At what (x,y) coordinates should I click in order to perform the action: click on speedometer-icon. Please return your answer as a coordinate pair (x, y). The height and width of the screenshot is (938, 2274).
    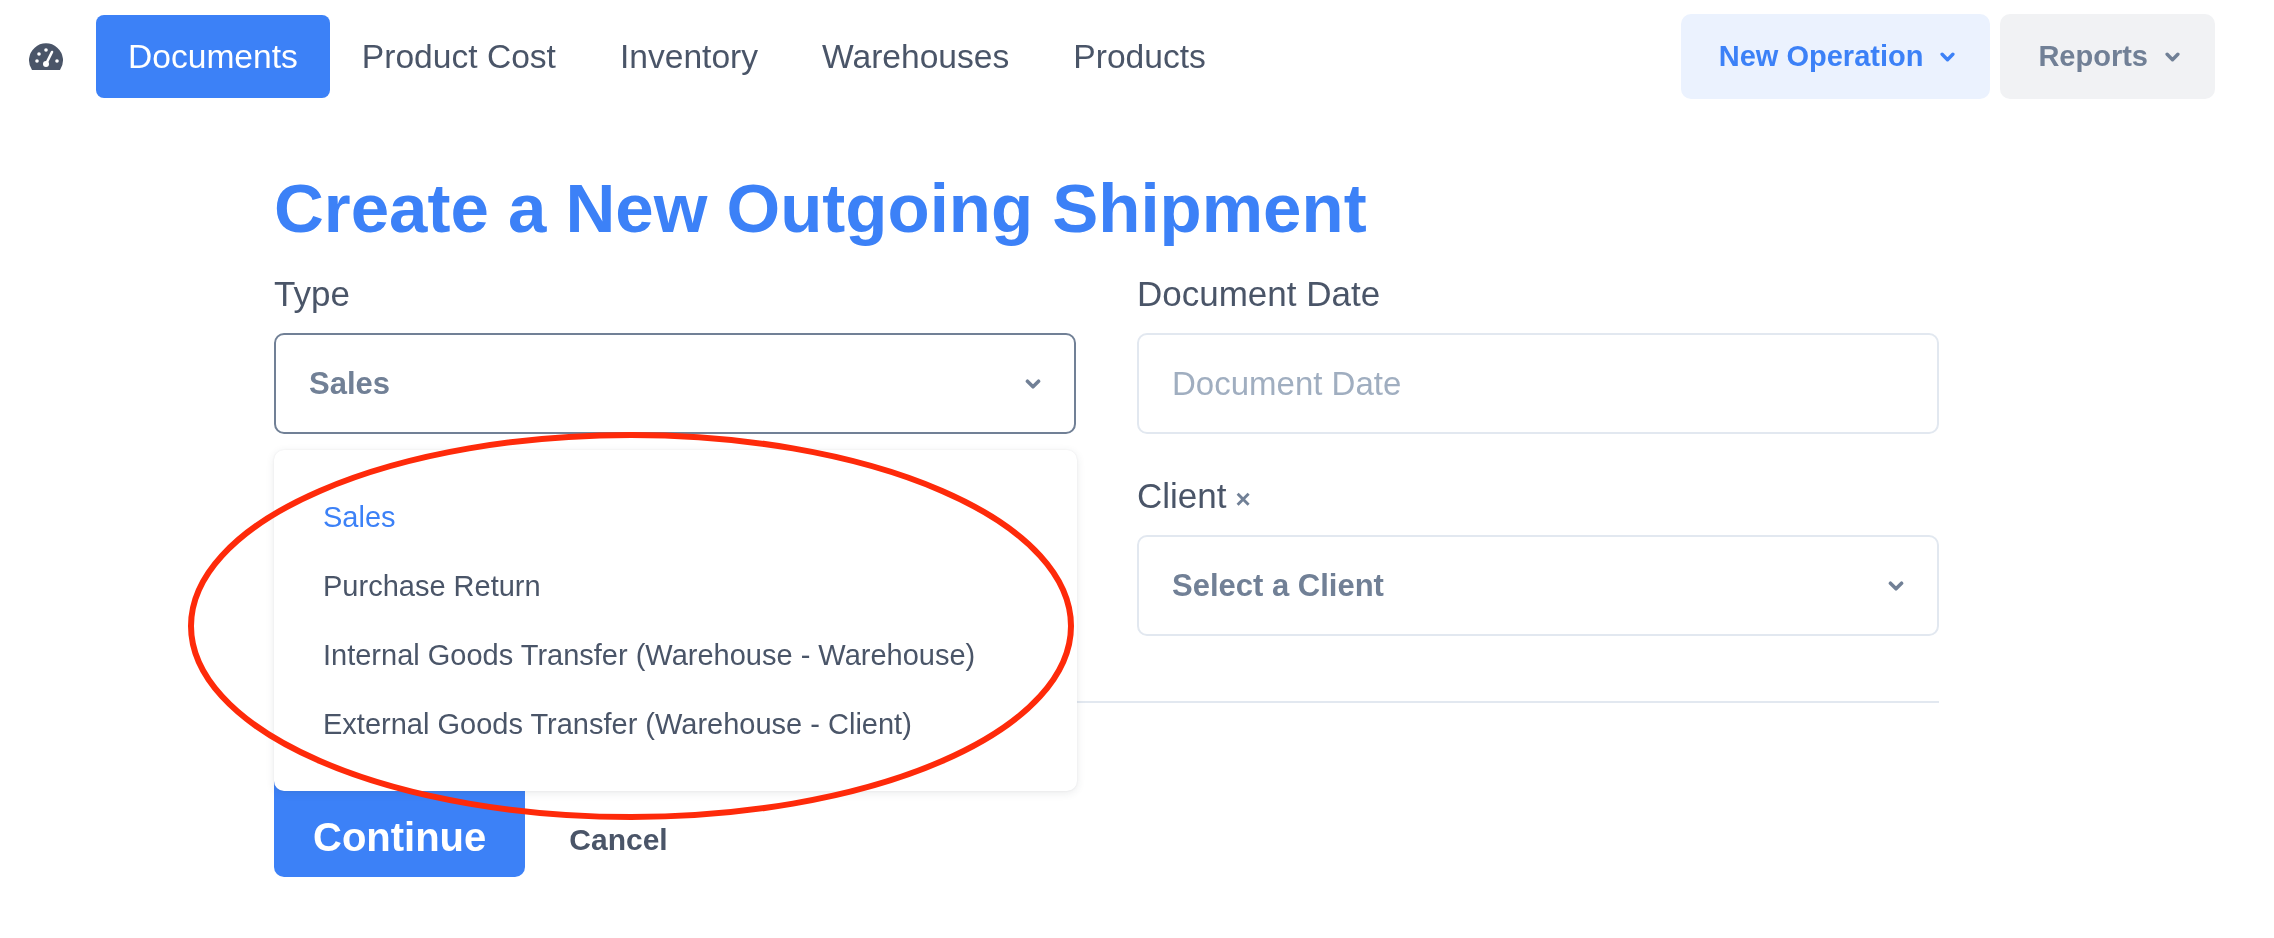
    Looking at the image, I should click on (46, 56).